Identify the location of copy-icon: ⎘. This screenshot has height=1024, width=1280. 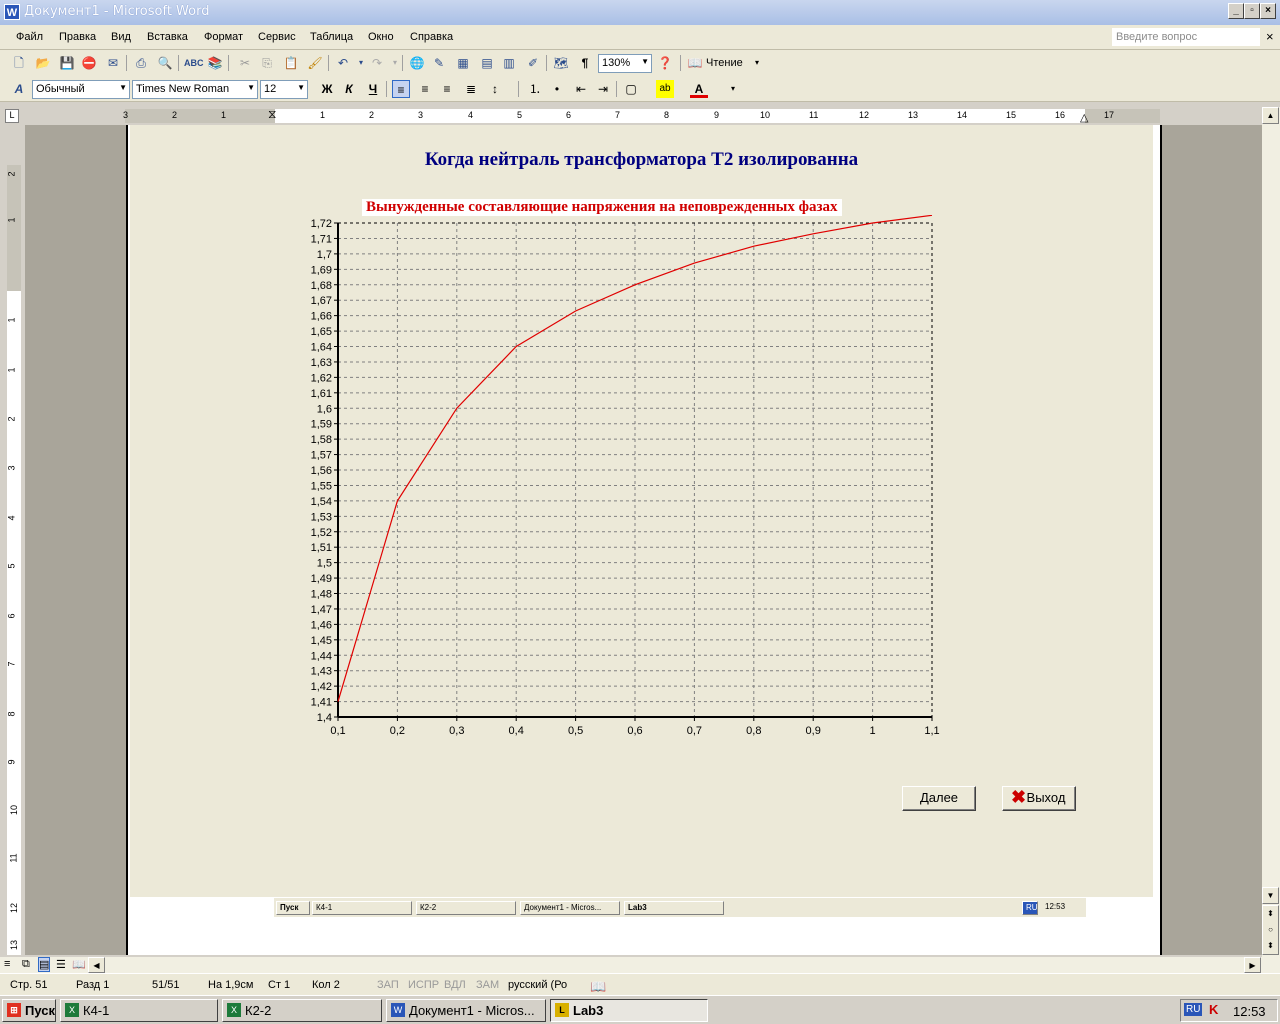
(267, 63).